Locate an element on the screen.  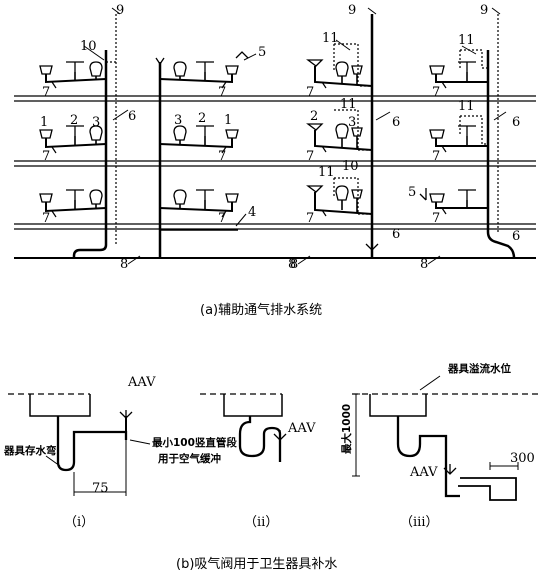
label-11-d2: 11 is located at coordinates (466, 106).